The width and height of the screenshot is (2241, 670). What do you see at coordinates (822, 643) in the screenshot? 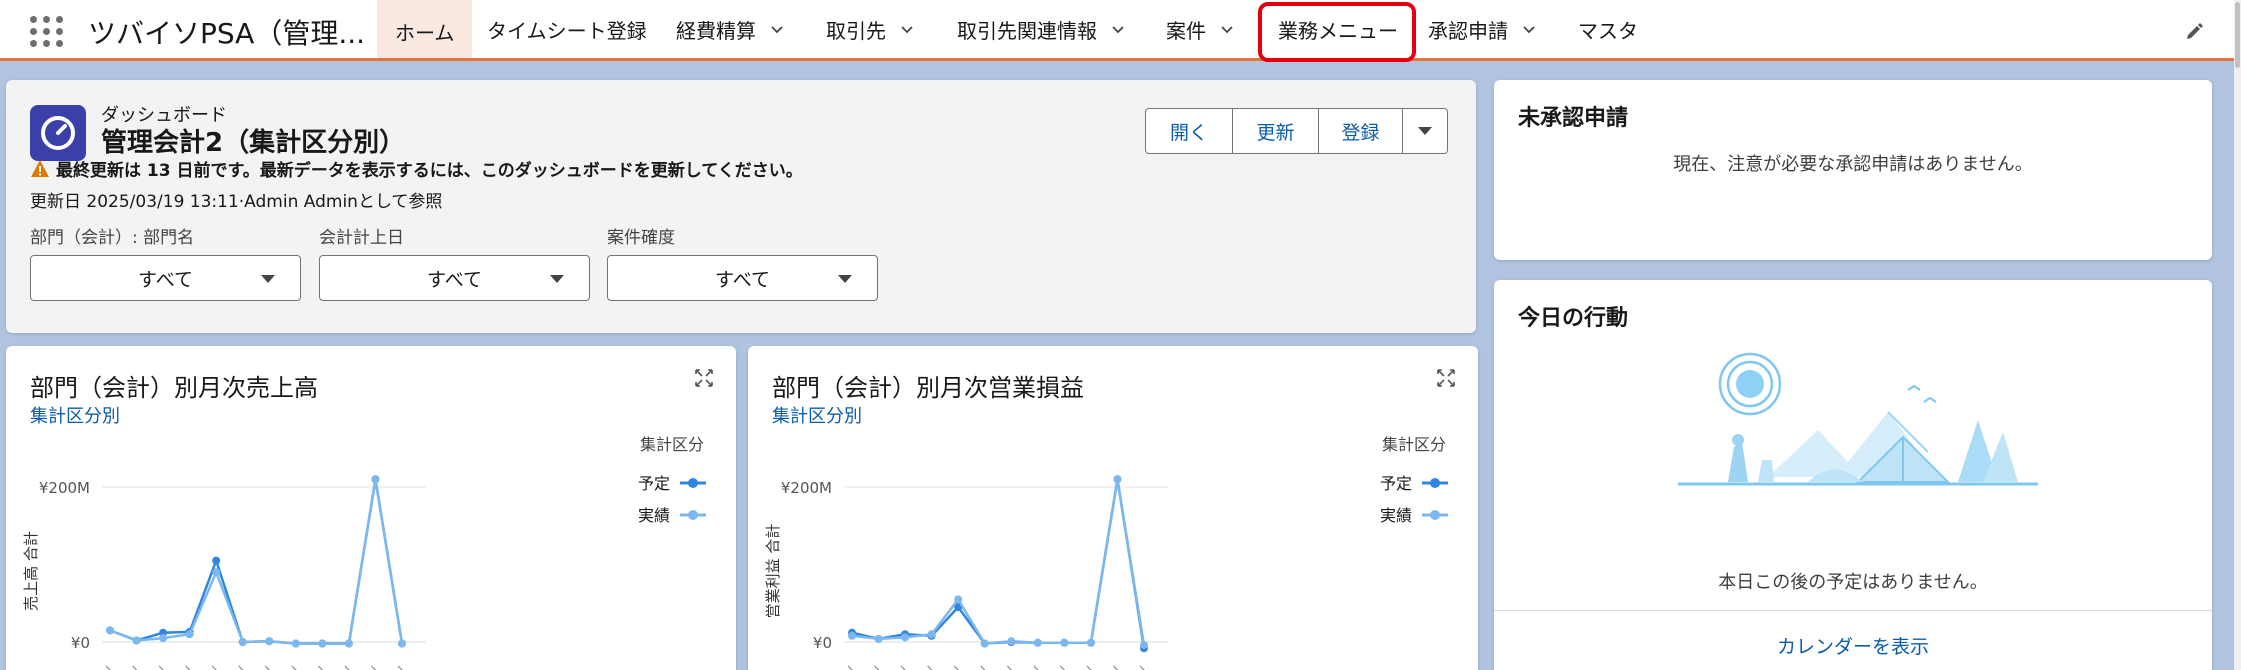
I see `y-tick-label: ¥0` at bounding box center [822, 643].